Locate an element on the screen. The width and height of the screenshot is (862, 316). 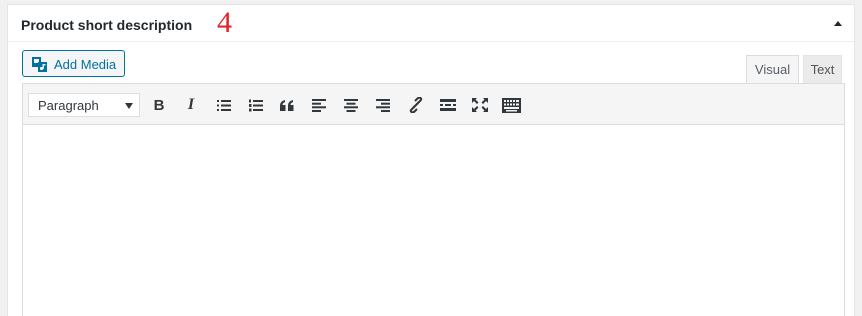
fullscreen-icon is located at coordinates (480, 105).